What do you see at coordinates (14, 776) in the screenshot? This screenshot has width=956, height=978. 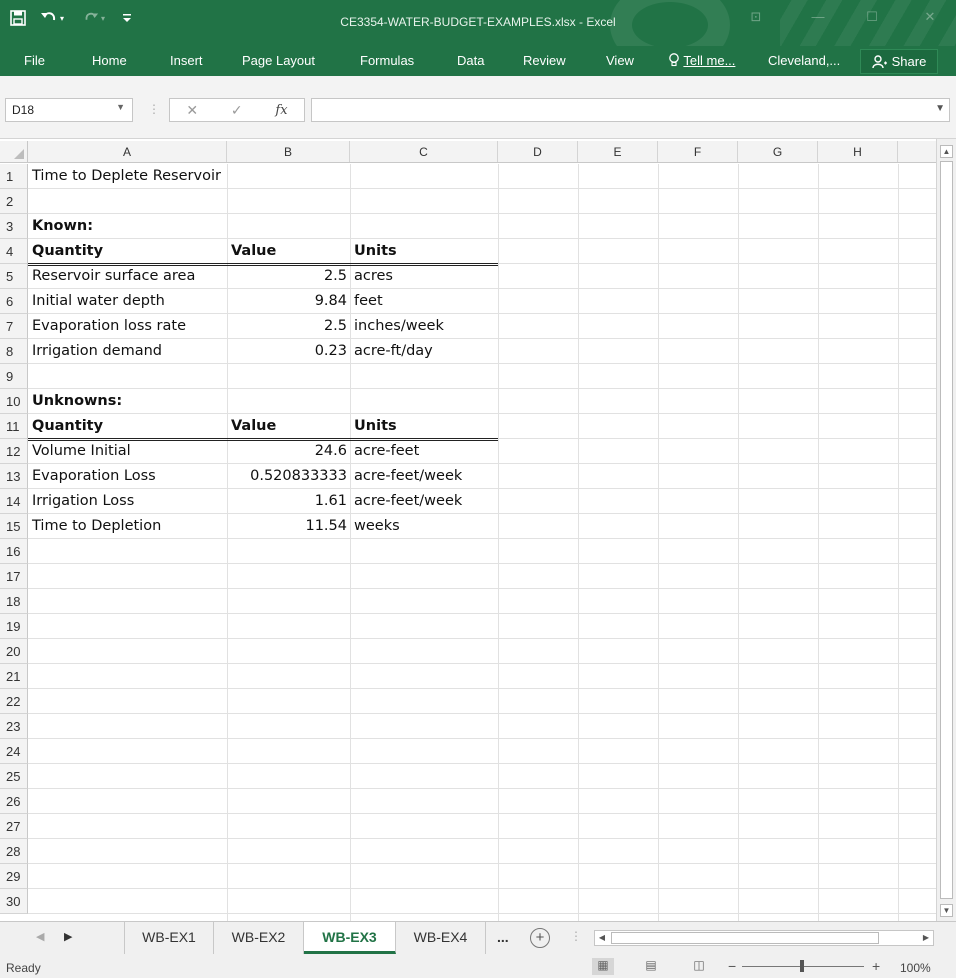 I see `row-header-25: 25` at bounding box center [14, 776].